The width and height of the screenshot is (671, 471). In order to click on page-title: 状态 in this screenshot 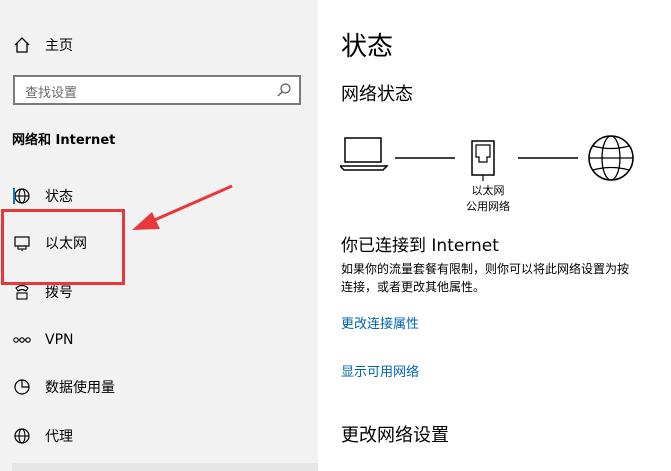, I will do `click(367, 47)`.